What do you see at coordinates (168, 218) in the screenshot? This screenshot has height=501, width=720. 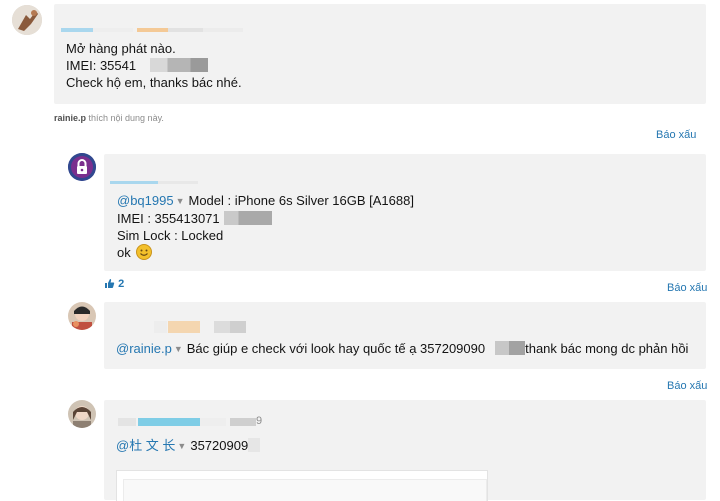 I see `imei-line: IMEI : 355413071` at bounding box center [168, 218].